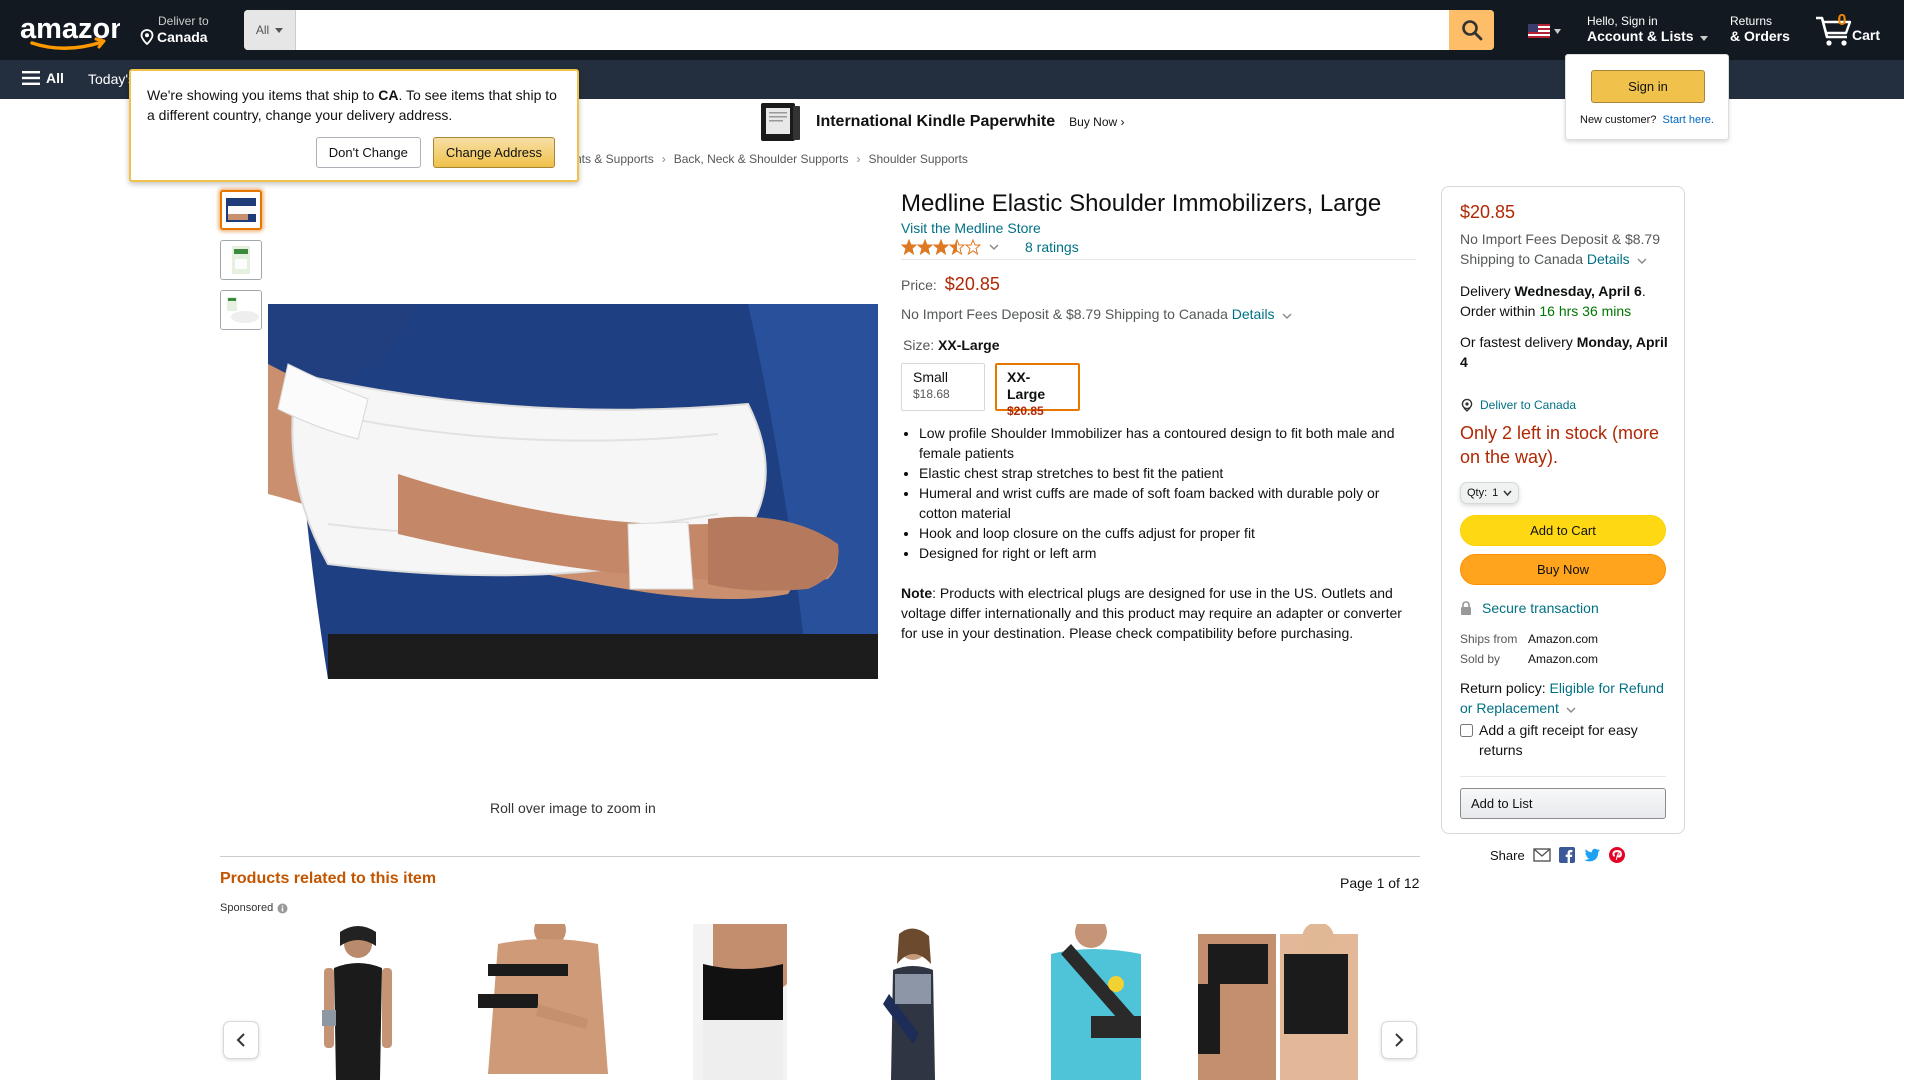 The width and height of the screenshot is (1920, 1080). I want to click on search-category-dropdown: All, so click(270, 30).